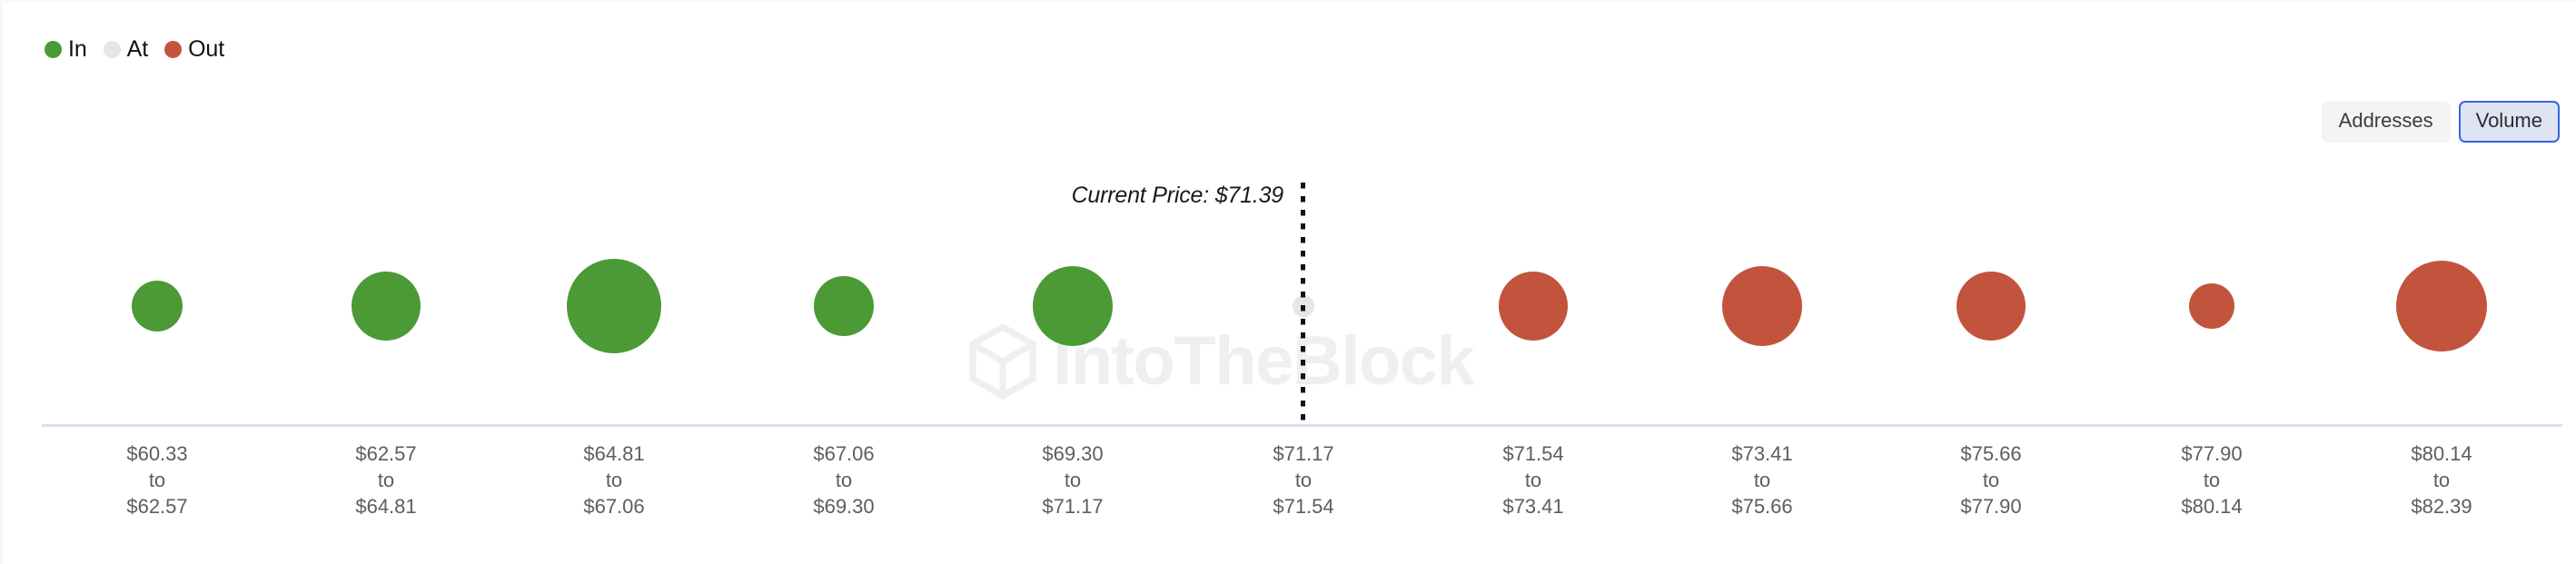 This screenshot has width=2576, height=564. What do you see at coordinates (2509, 122) in the screenshot?
I see `volume-button: Volume` at bounding box center [2509, 122].